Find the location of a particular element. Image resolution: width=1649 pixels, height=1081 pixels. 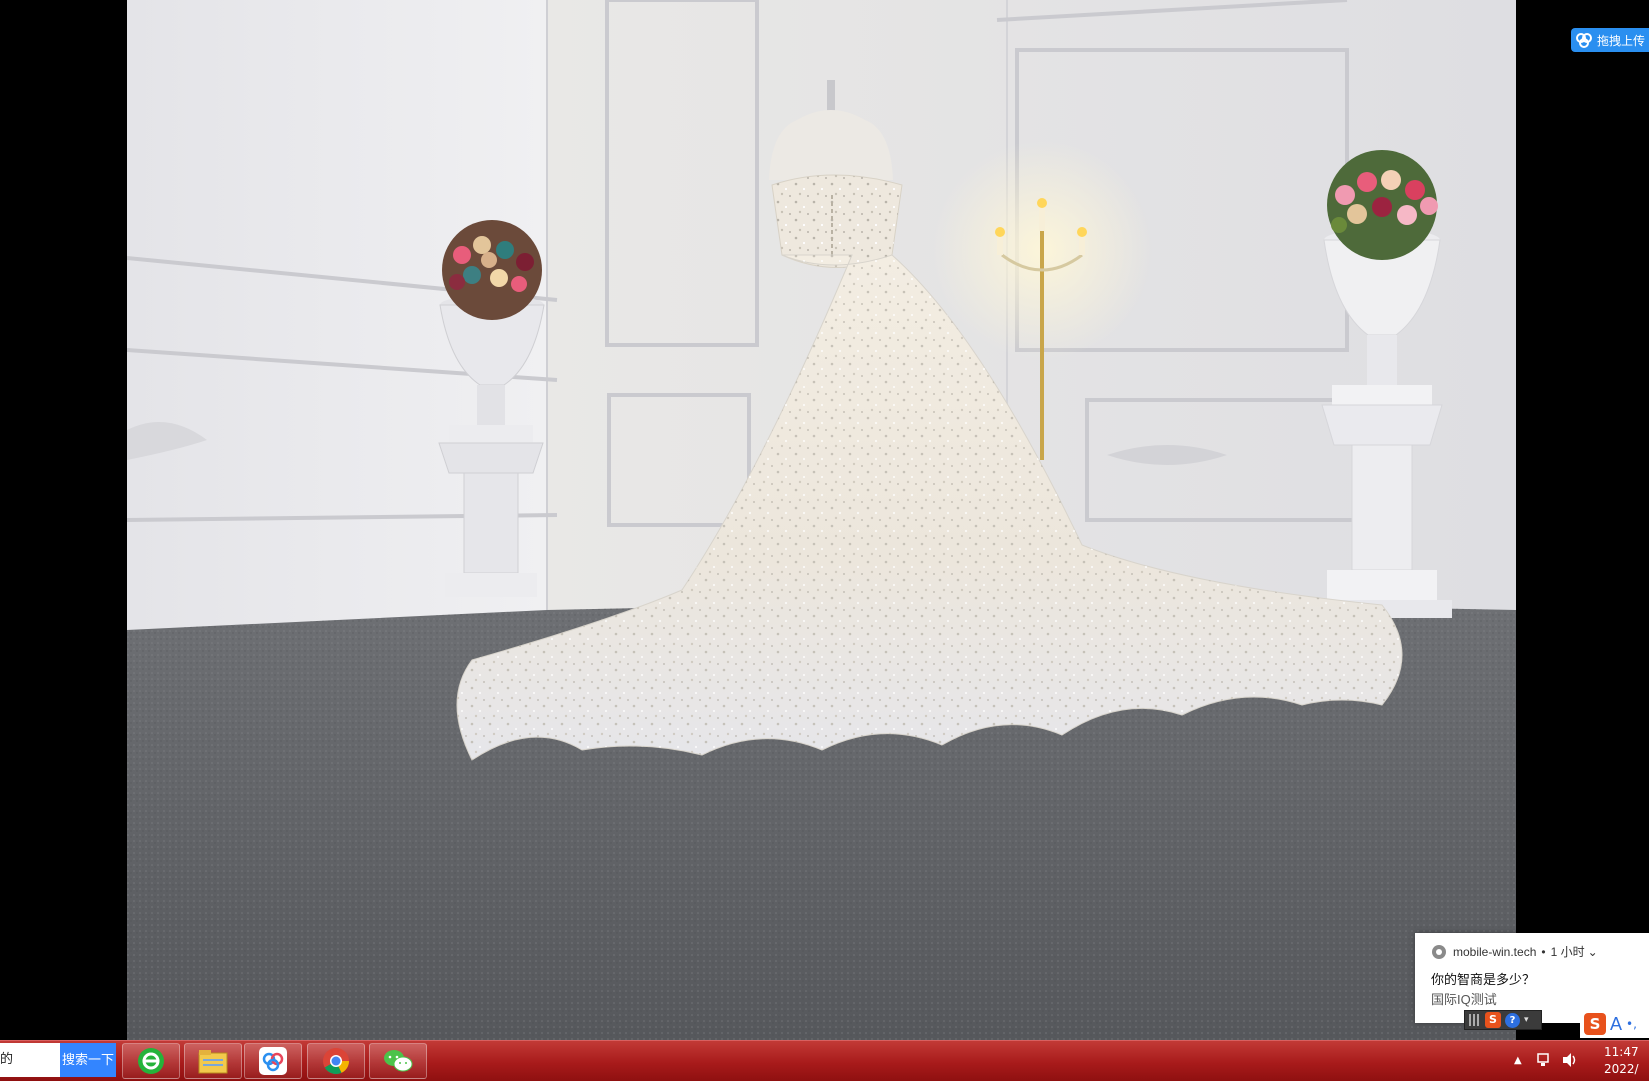

chevron-down-icon: ⌄ is located at coordinates (1593, 952).